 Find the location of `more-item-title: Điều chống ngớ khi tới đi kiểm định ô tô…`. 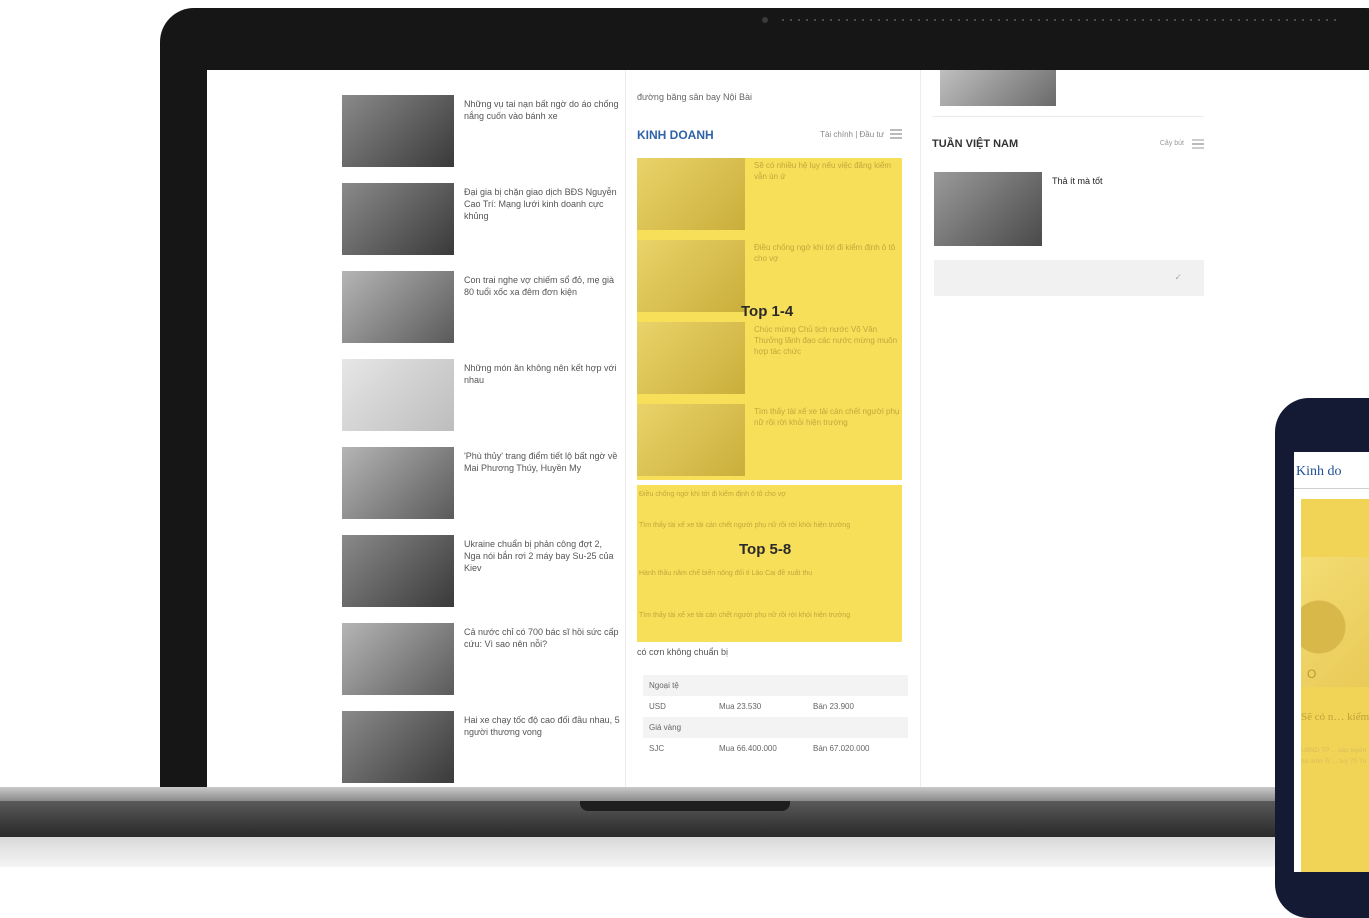

more-item-title: Điều chống ngớ khi tới đi kiểm định ô tô… is located at coordinates (769, 495).